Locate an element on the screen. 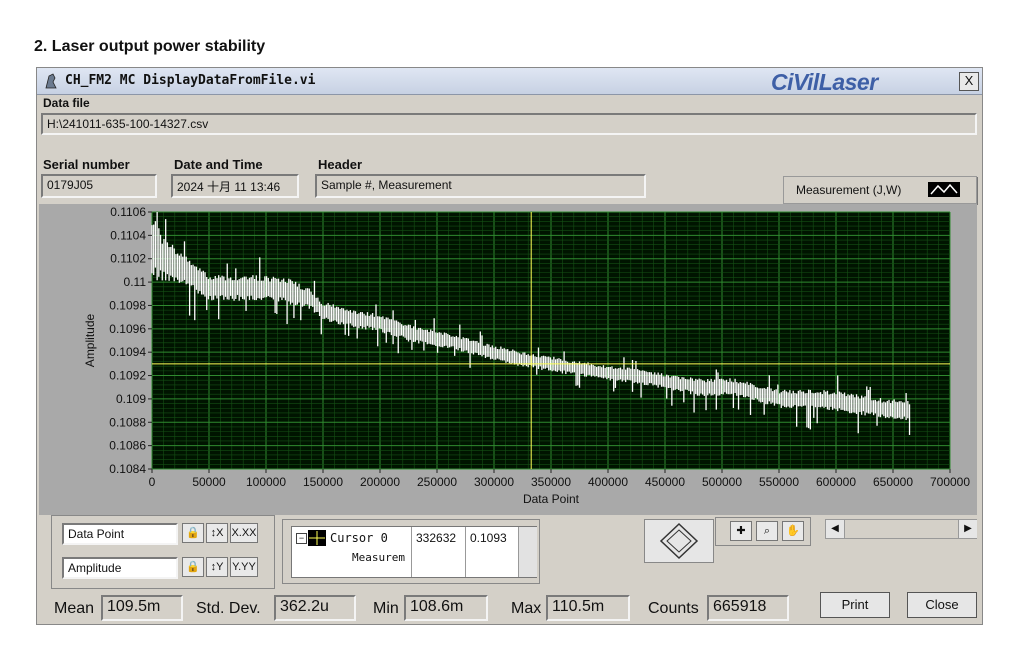 The height and width of the screenshot is (667, 1024). hand-icon: ✋ is located at coordinates (793, 531).